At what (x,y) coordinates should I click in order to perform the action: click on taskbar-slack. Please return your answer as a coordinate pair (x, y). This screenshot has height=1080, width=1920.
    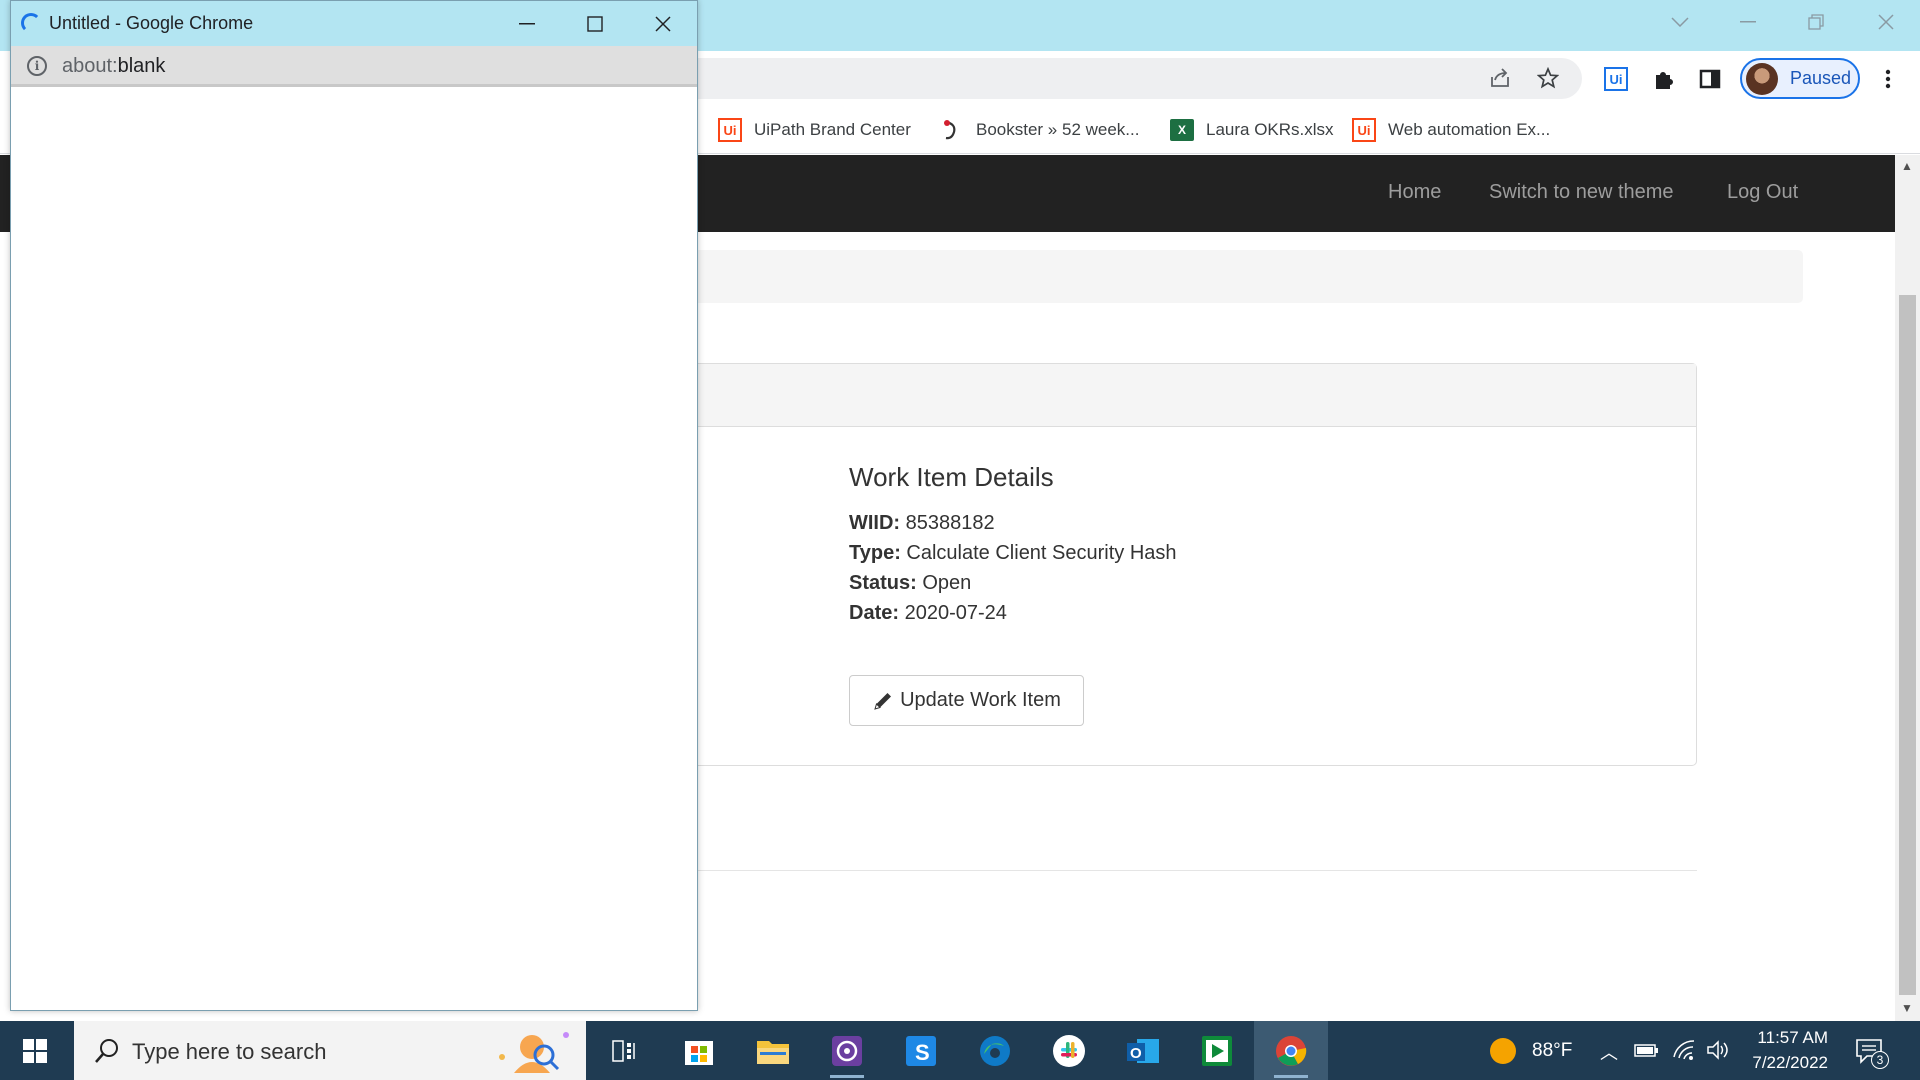
    Looking at the image, I should click on (1069, 1050).